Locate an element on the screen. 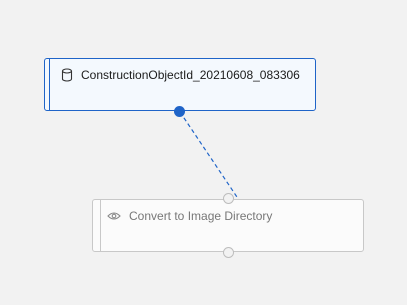 Image resolution: width=407 pixels, height=305 pixels. dataset-node-title: ConstructionObjectId_20210608_083306 is located at coordinates (190, 75).